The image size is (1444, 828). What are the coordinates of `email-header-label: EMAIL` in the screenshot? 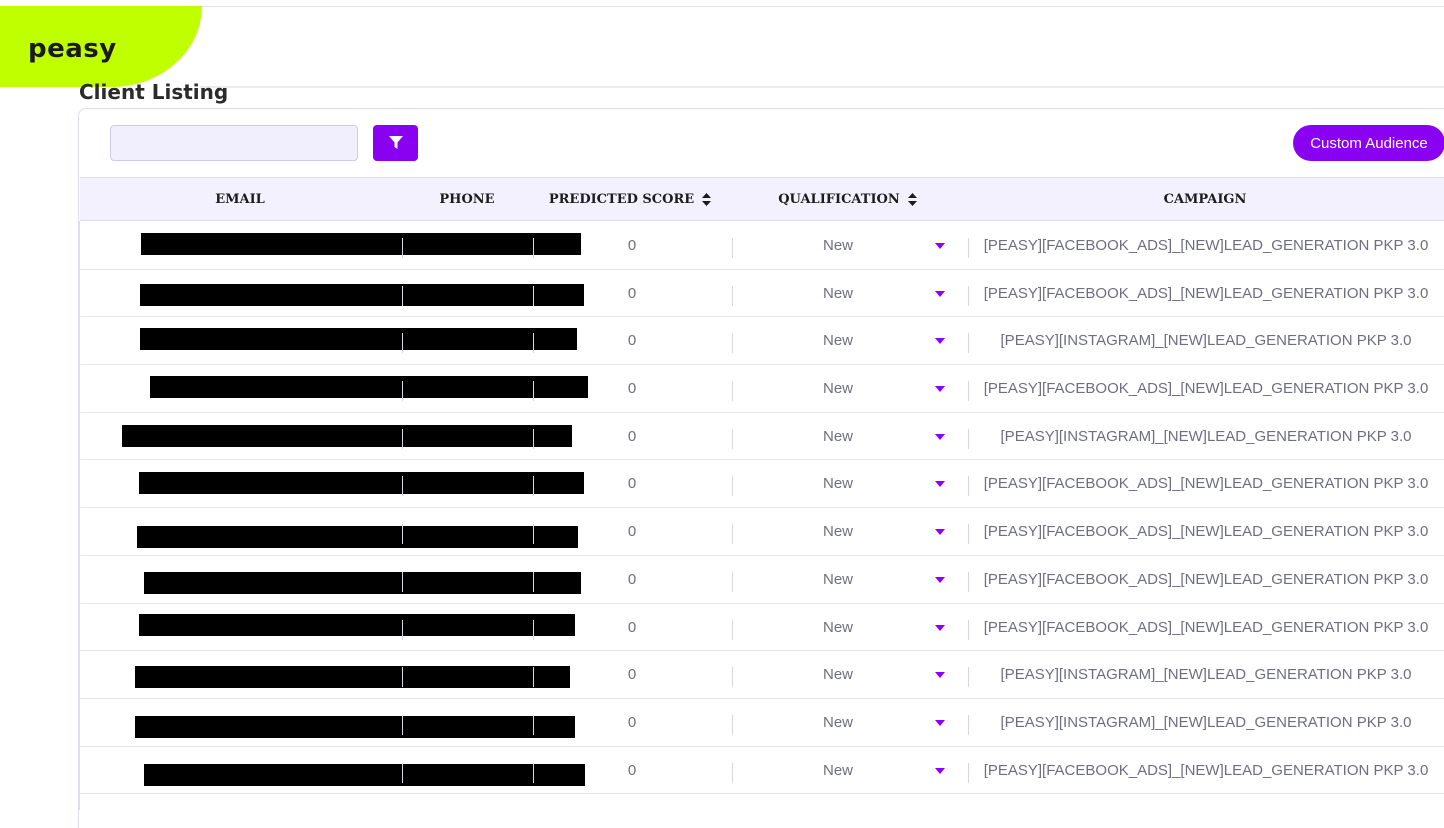 It's located at (240, 199).